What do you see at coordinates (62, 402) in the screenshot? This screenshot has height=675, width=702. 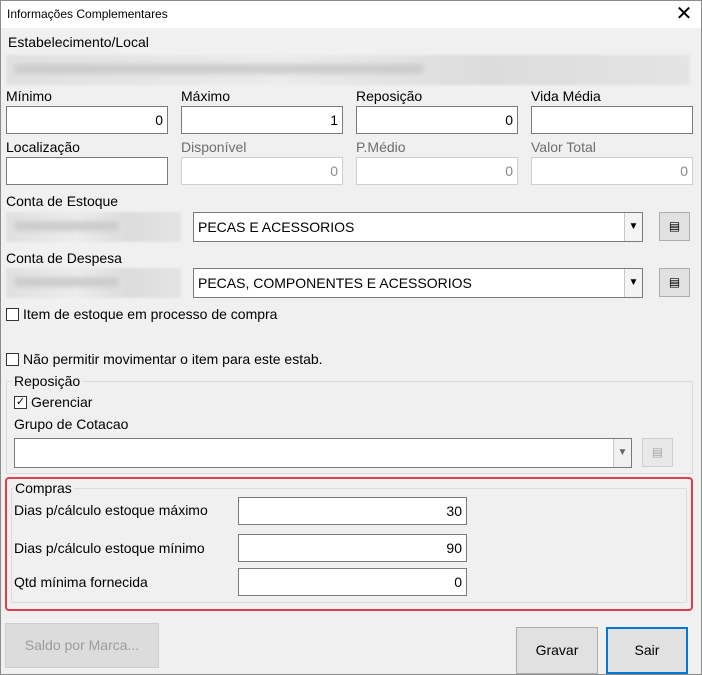 I see `gerenciar-label: Gerenciar` at bounding box center [62, 402].